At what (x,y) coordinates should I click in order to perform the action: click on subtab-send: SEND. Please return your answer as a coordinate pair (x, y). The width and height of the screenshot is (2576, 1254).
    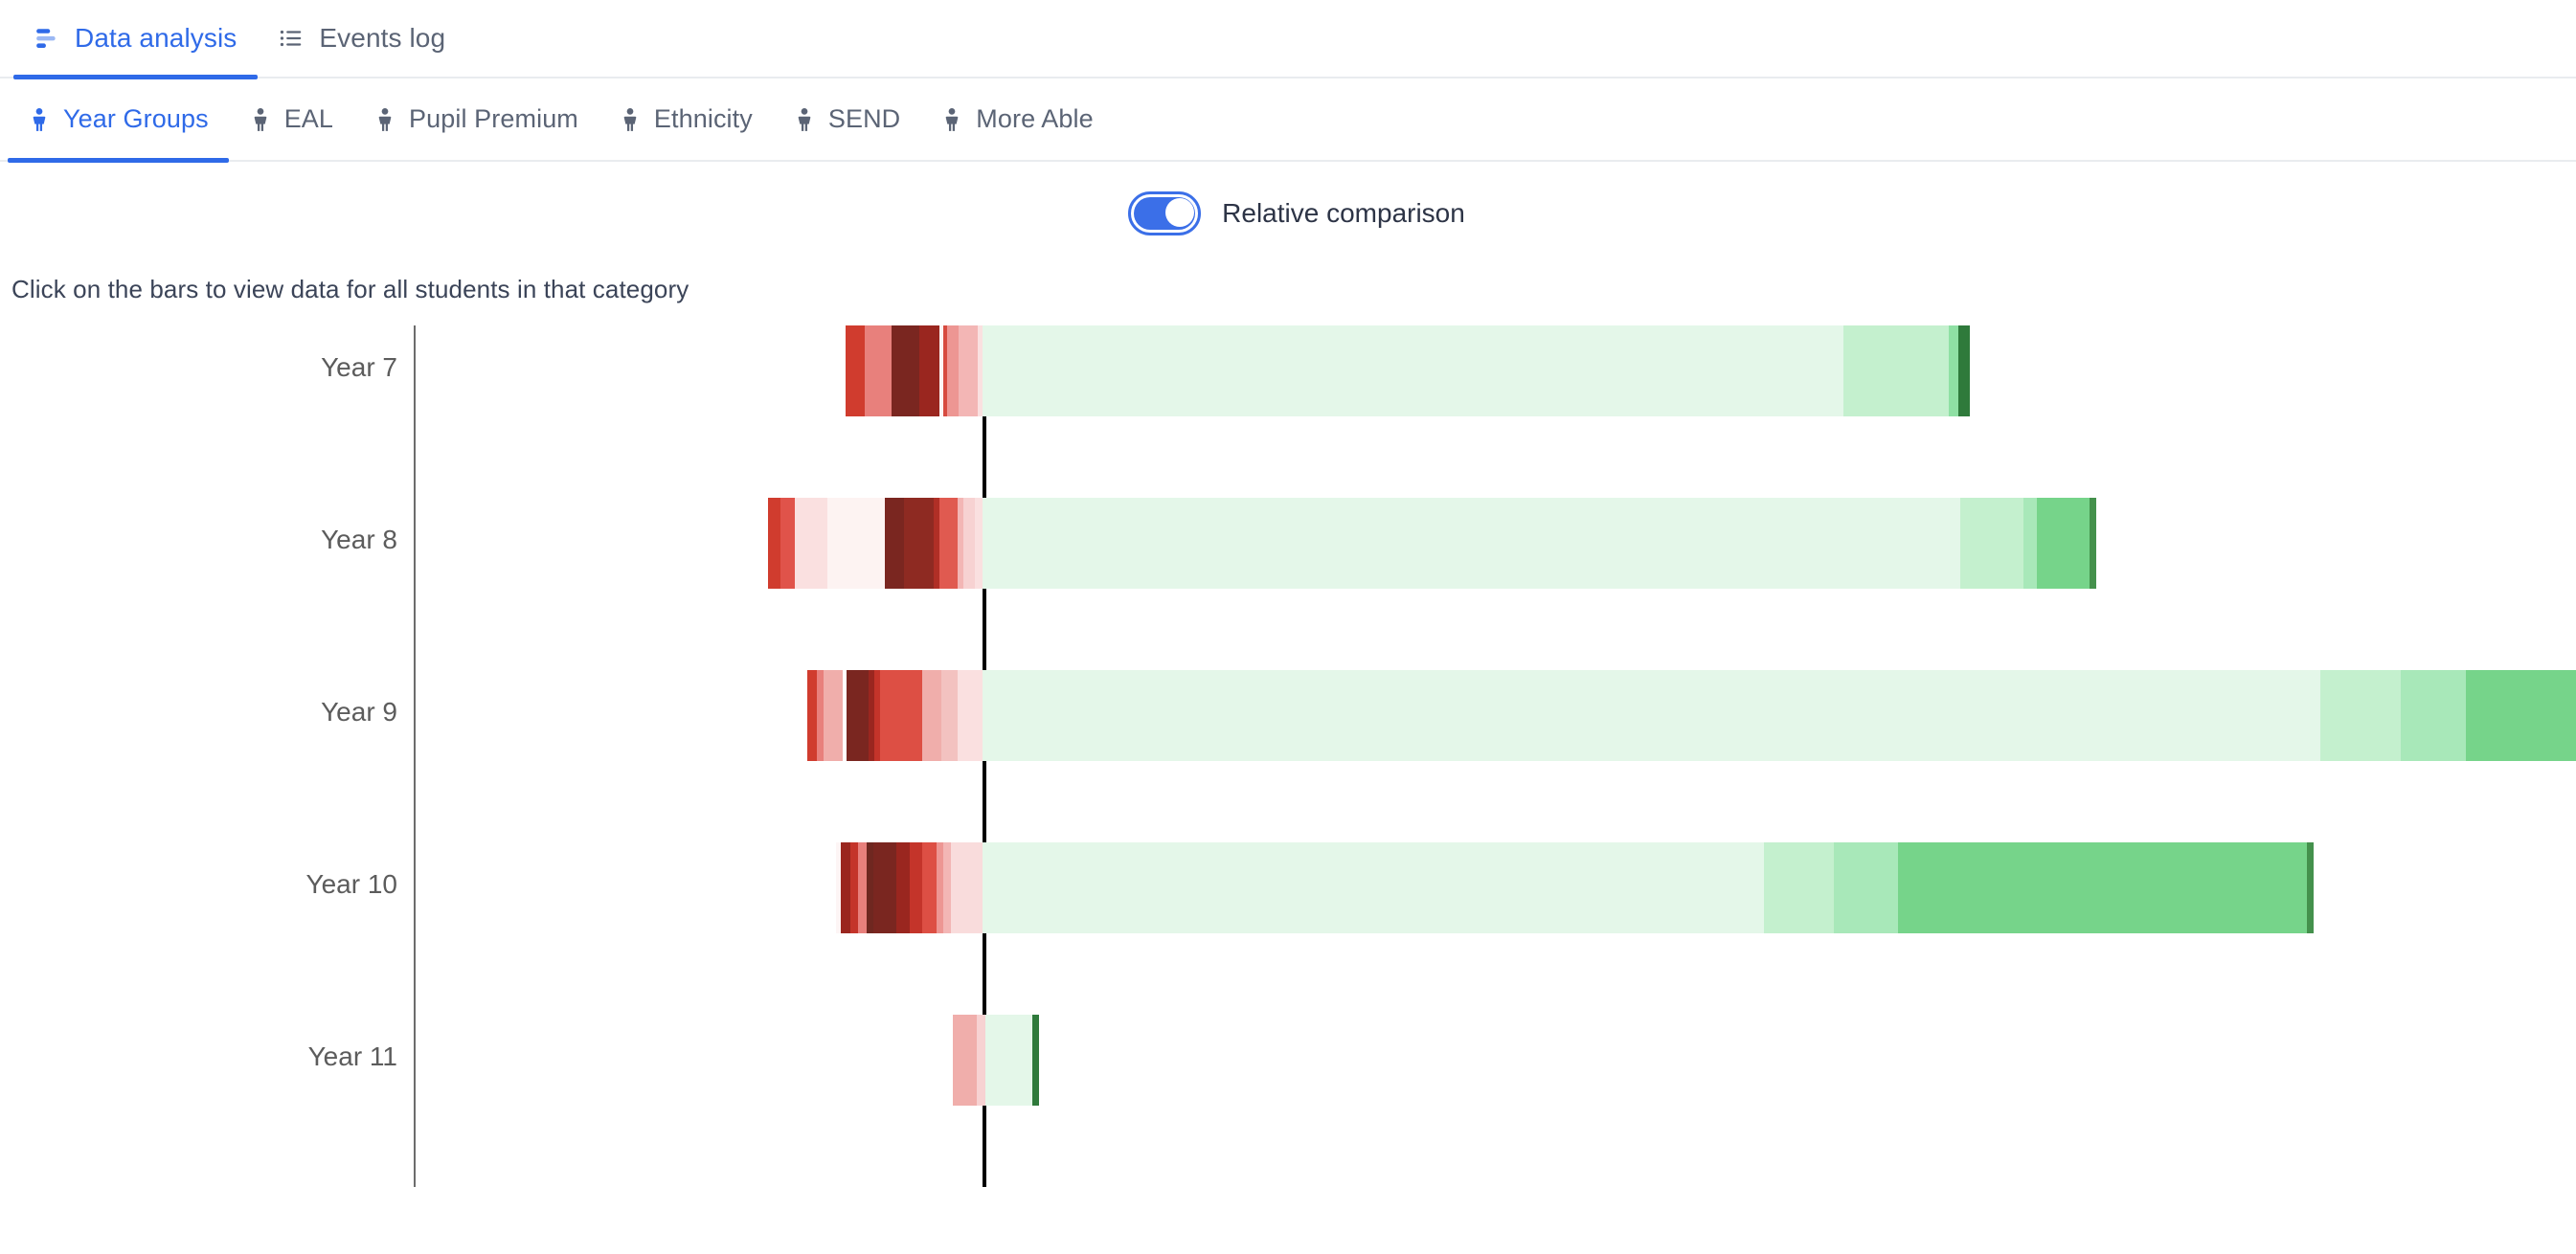
    Looking at the image, I should click on (846, 119).